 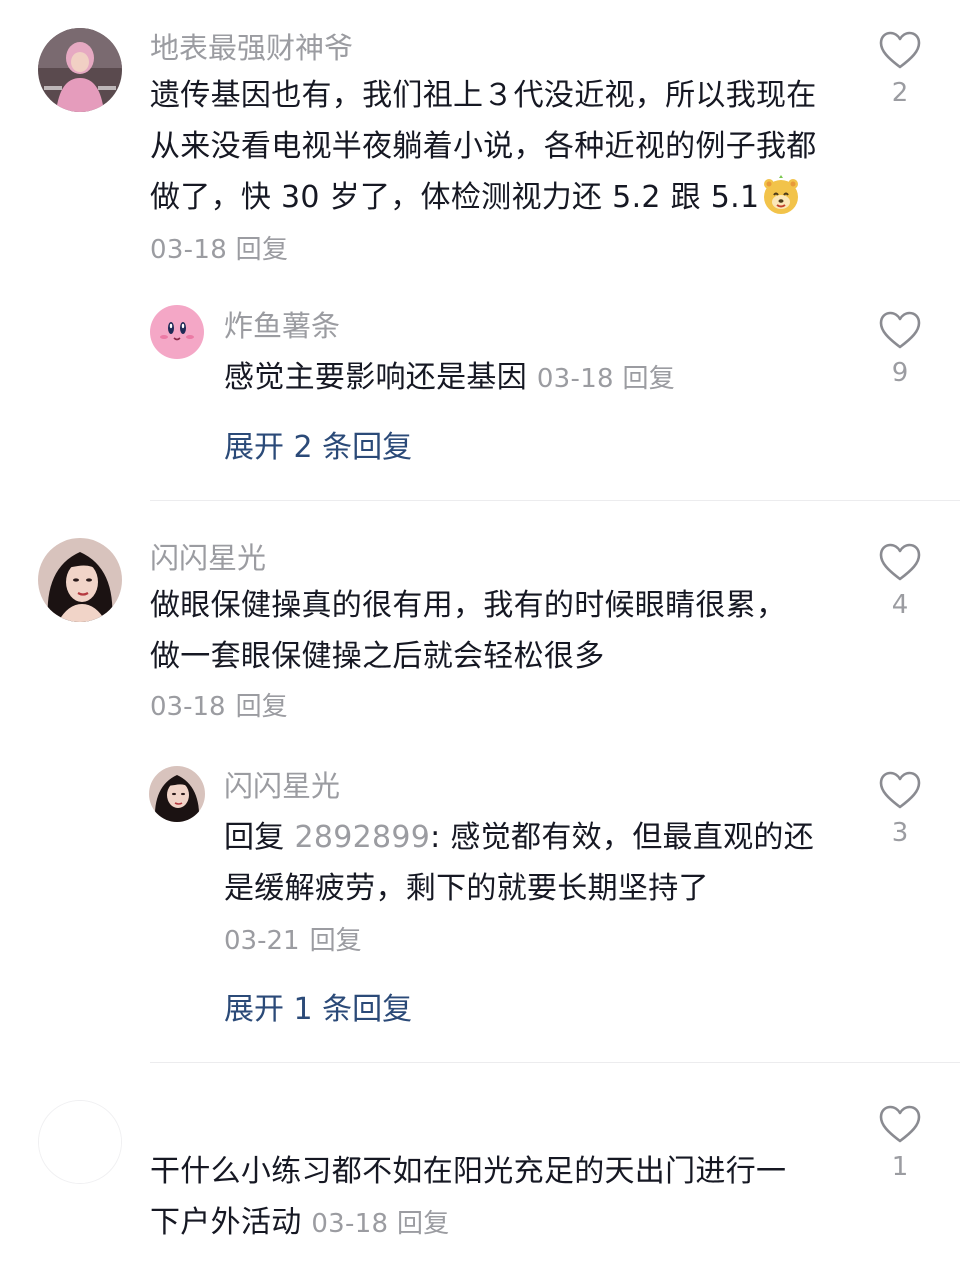 What do you see at coordinates (262, 941) in the screenshot?
I see `comment-date: 03-21` at bounding box center [262, 941].